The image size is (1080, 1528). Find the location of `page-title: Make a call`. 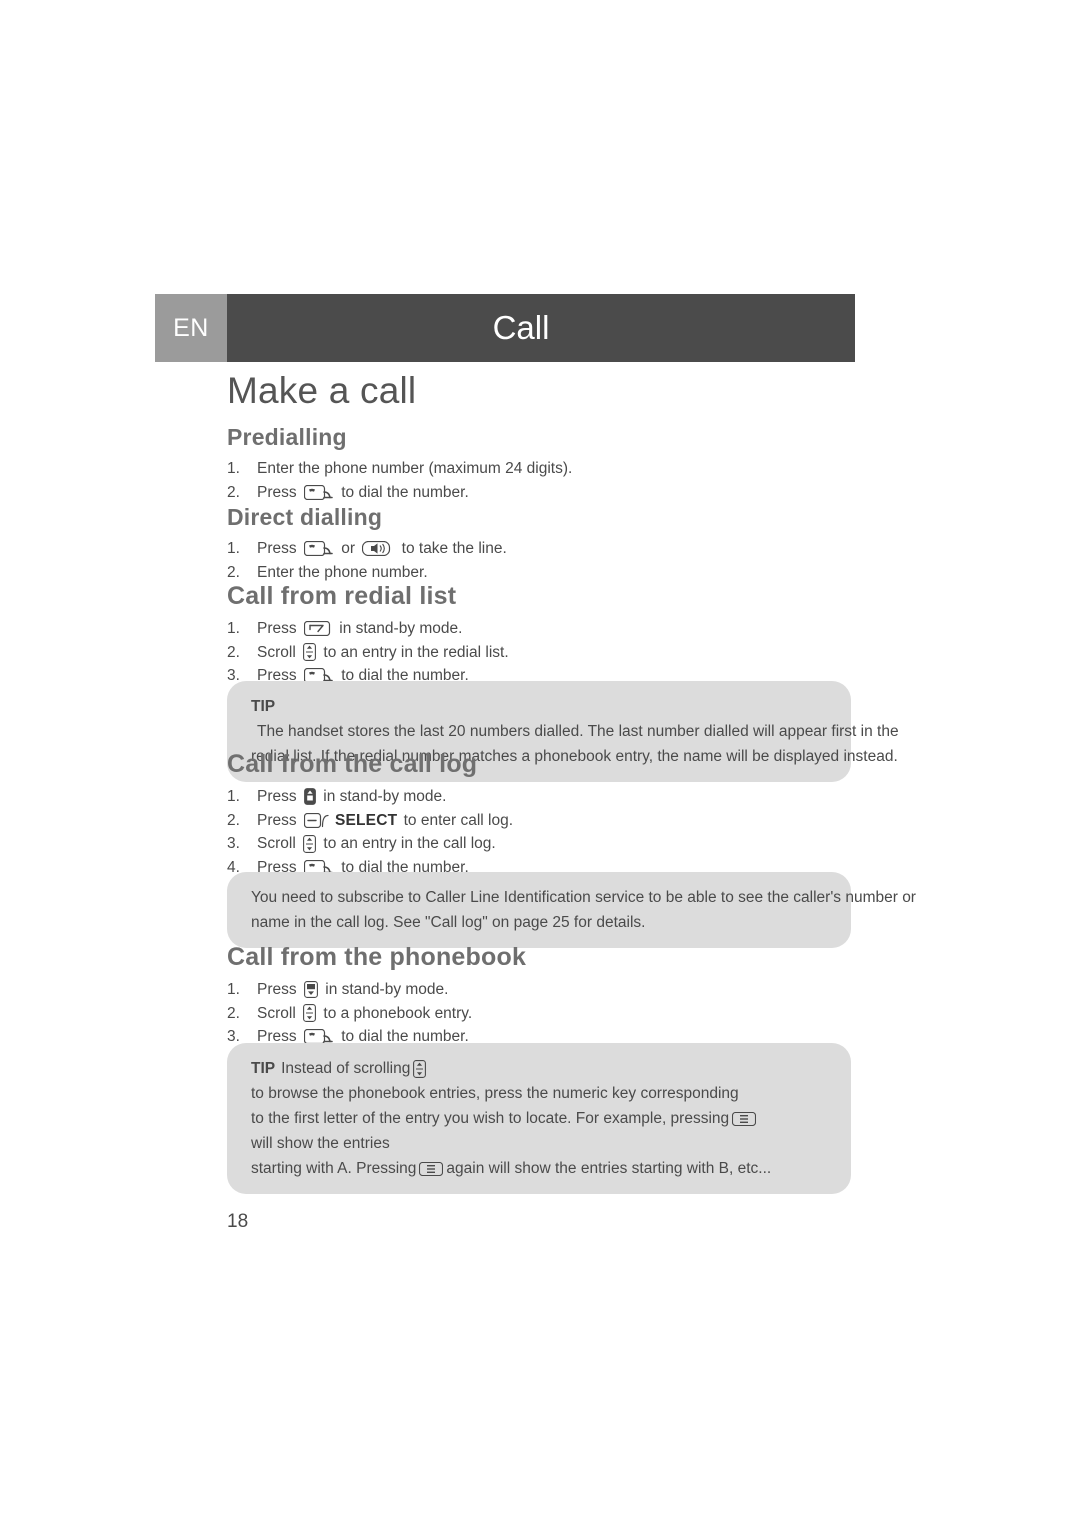

page-title: Make a call is located at coordinates (322, 390).